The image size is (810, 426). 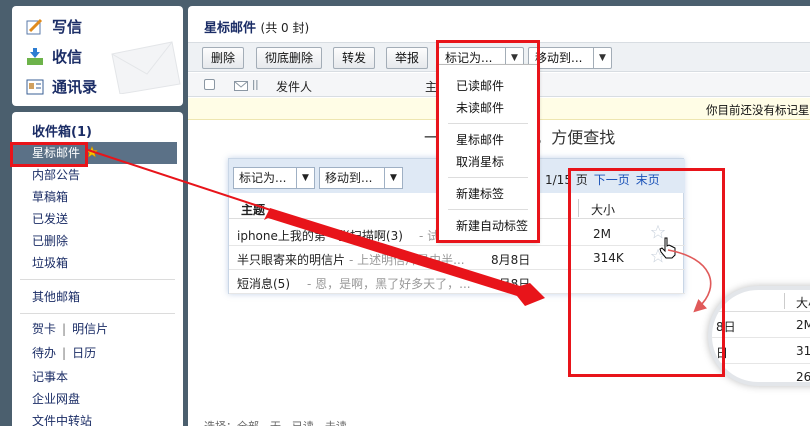 I want to click on delete-button: 删除, so click(x=223, y=58).